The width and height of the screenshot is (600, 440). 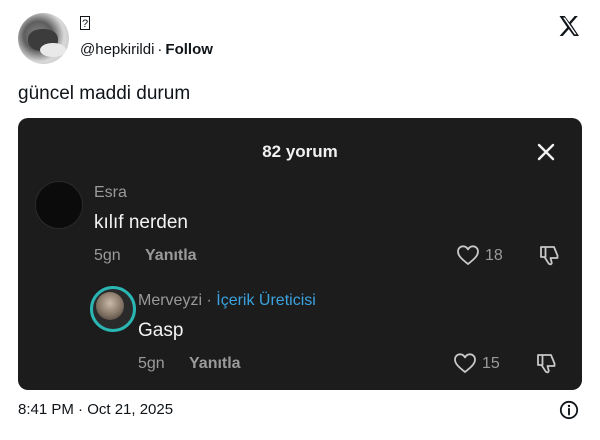 What do you see at coordinates (171, 256) in the screenshot?
I see `reply-button: Yanıtla` at bounding box center [171, 256].